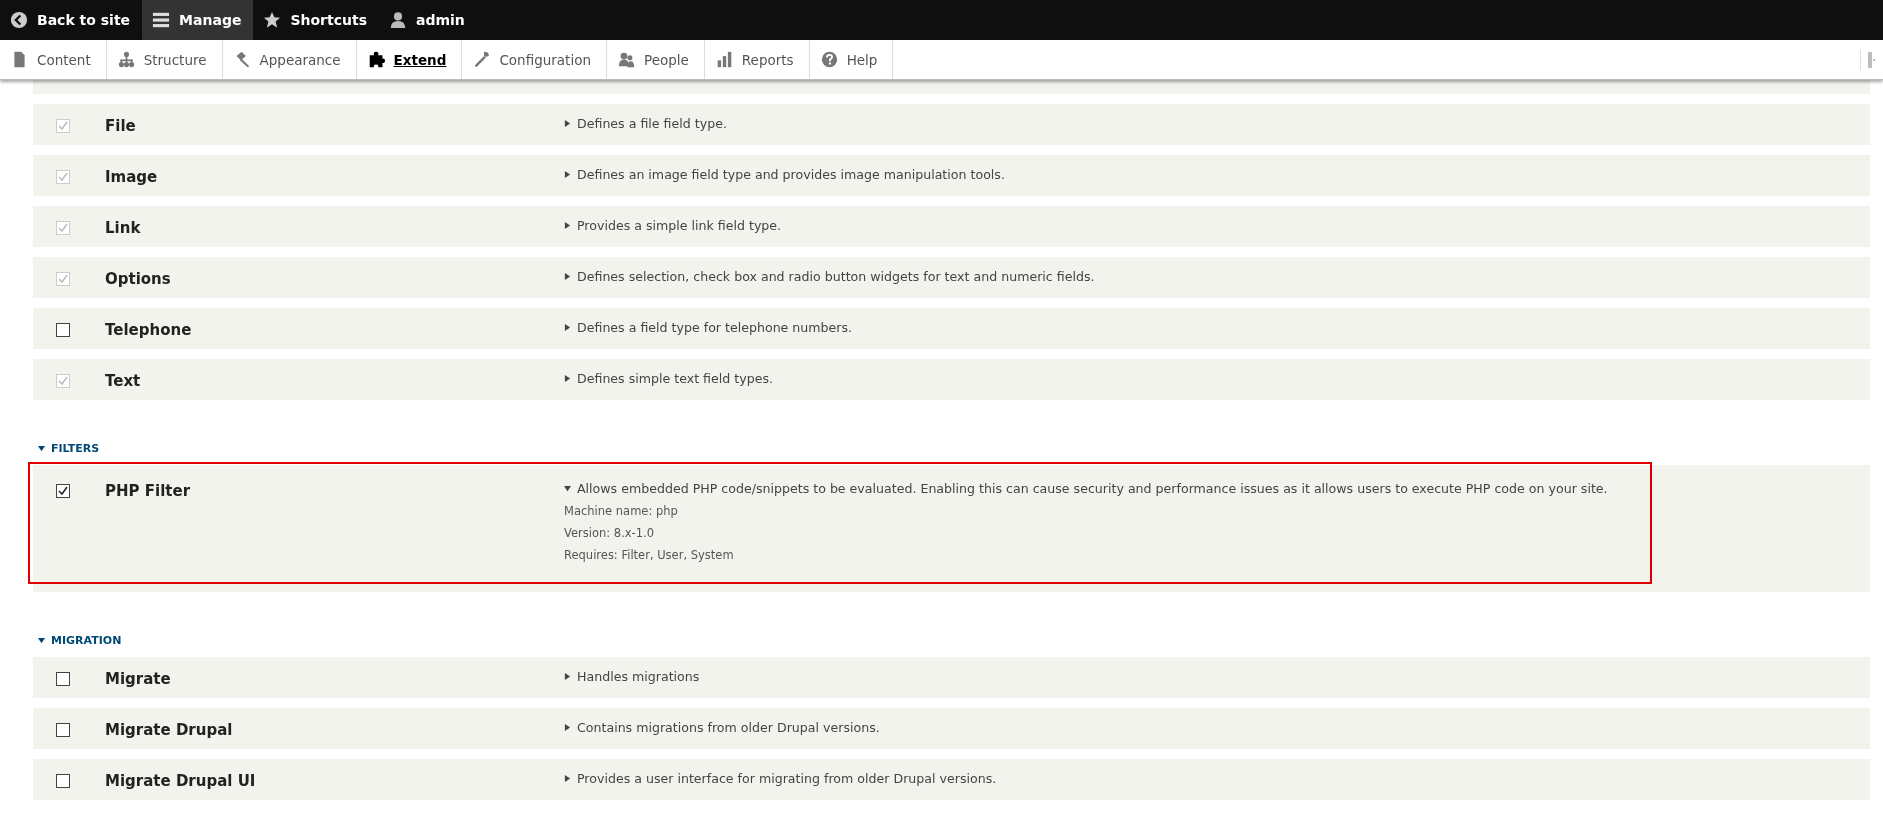  What do you see at coordinates (138, 679) in the screenshot?
I see `module-name: Migrate` at bounding box center [138, 679].